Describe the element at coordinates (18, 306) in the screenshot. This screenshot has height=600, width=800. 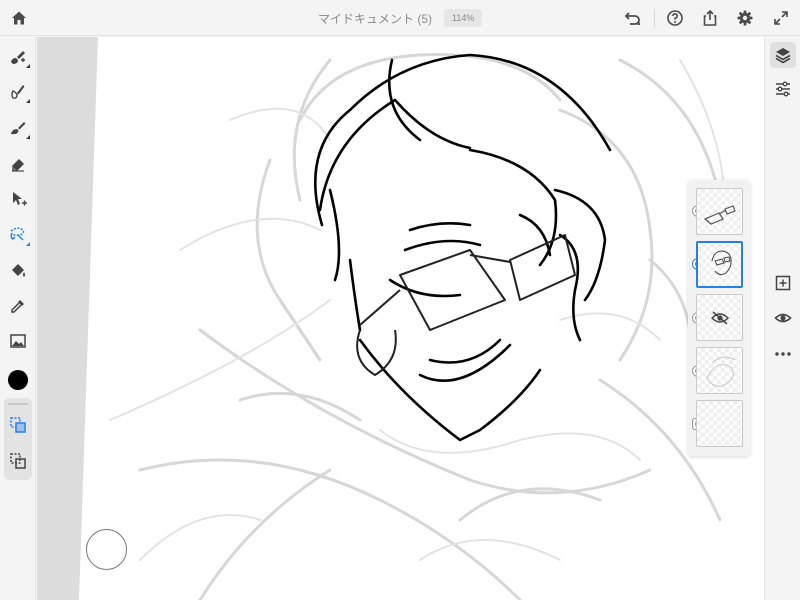
I see `eyedropper-icon` at that location.